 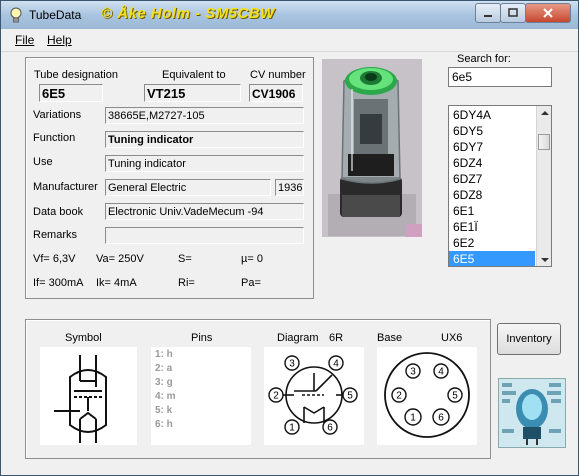 I want to click on scroll-thumb, so click(x=544, y=142).